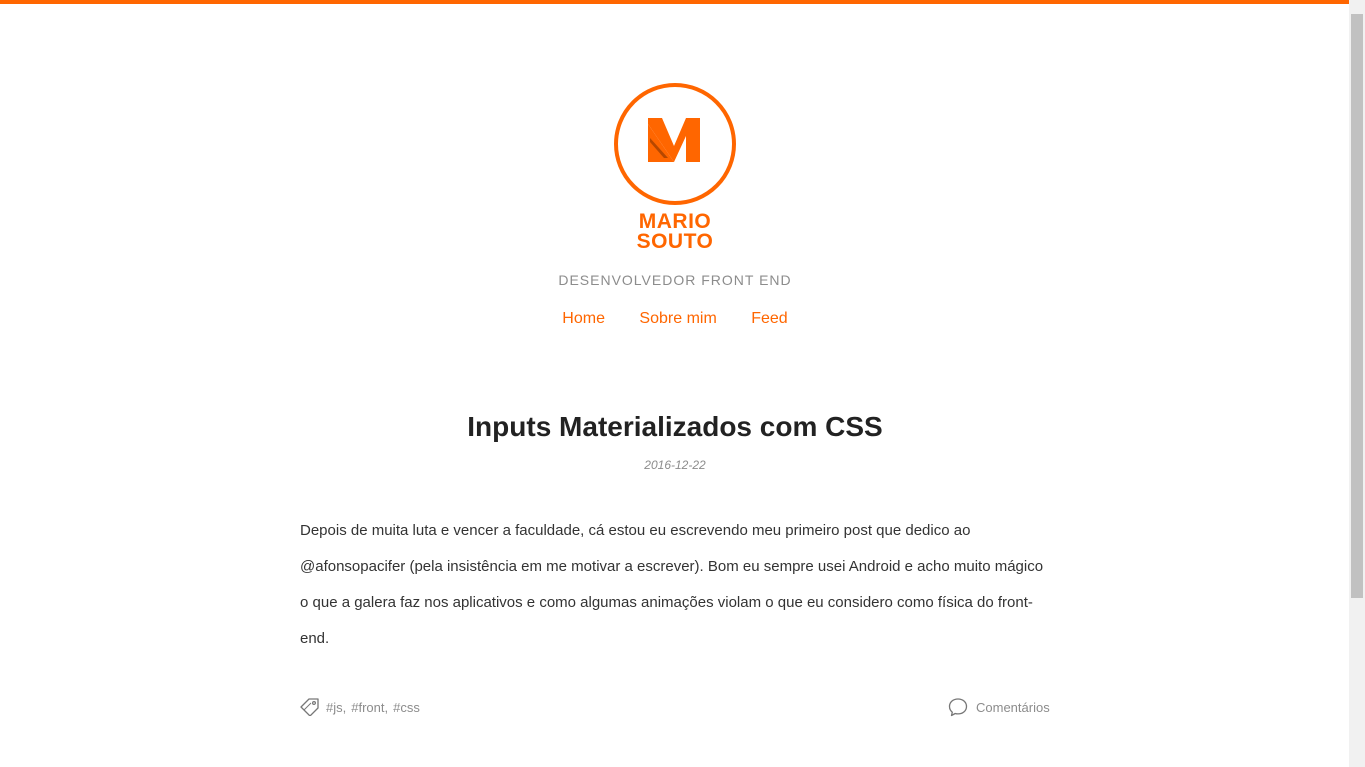 The width and height of the screenshot is (1365, 767). Describe the element at coordinates (958, 707) in the screenshot. I see `speech-bubble-icon` at that location.